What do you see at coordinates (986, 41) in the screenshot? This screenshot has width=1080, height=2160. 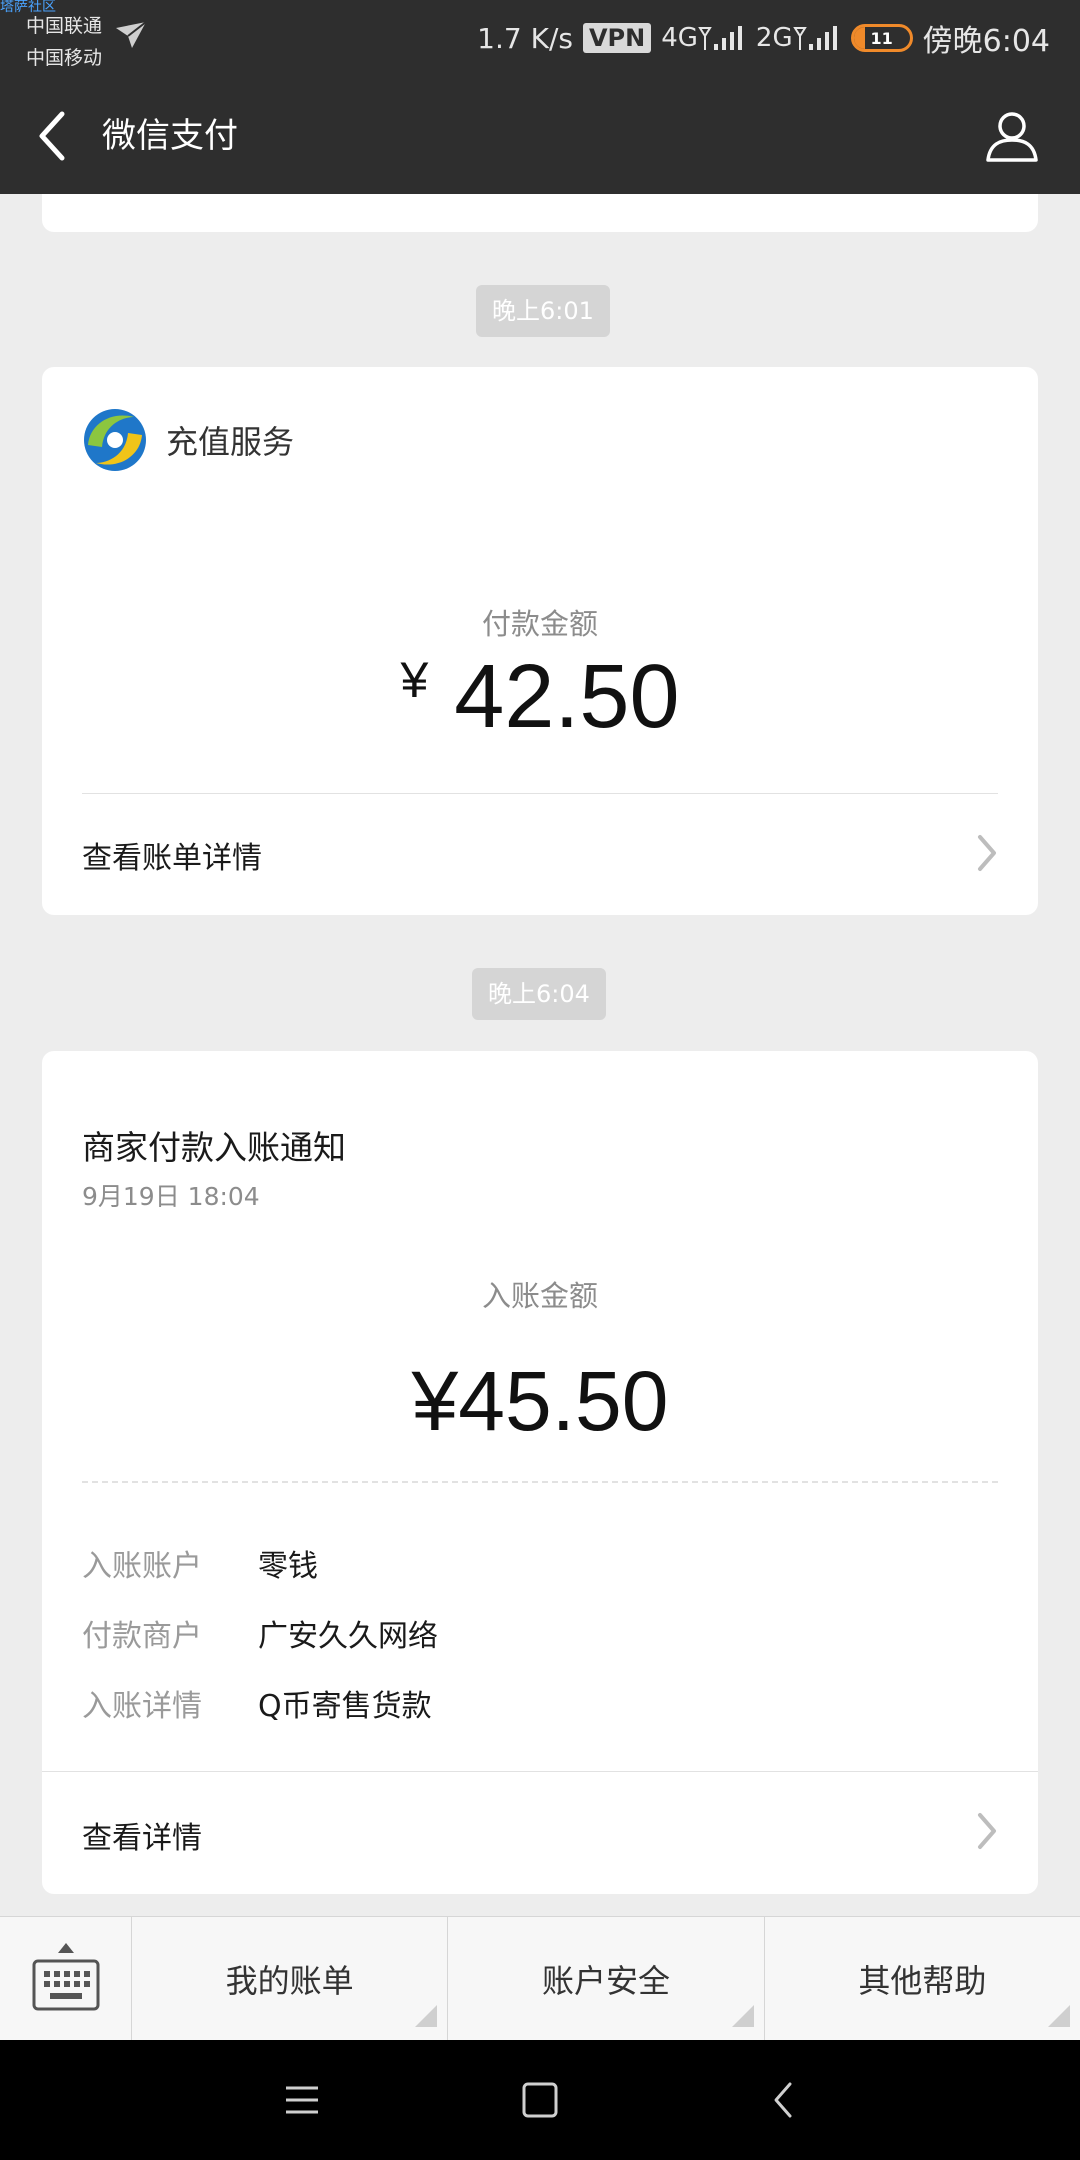 I see `clock: 傍晚6:04` at bounding box center [986, 41].